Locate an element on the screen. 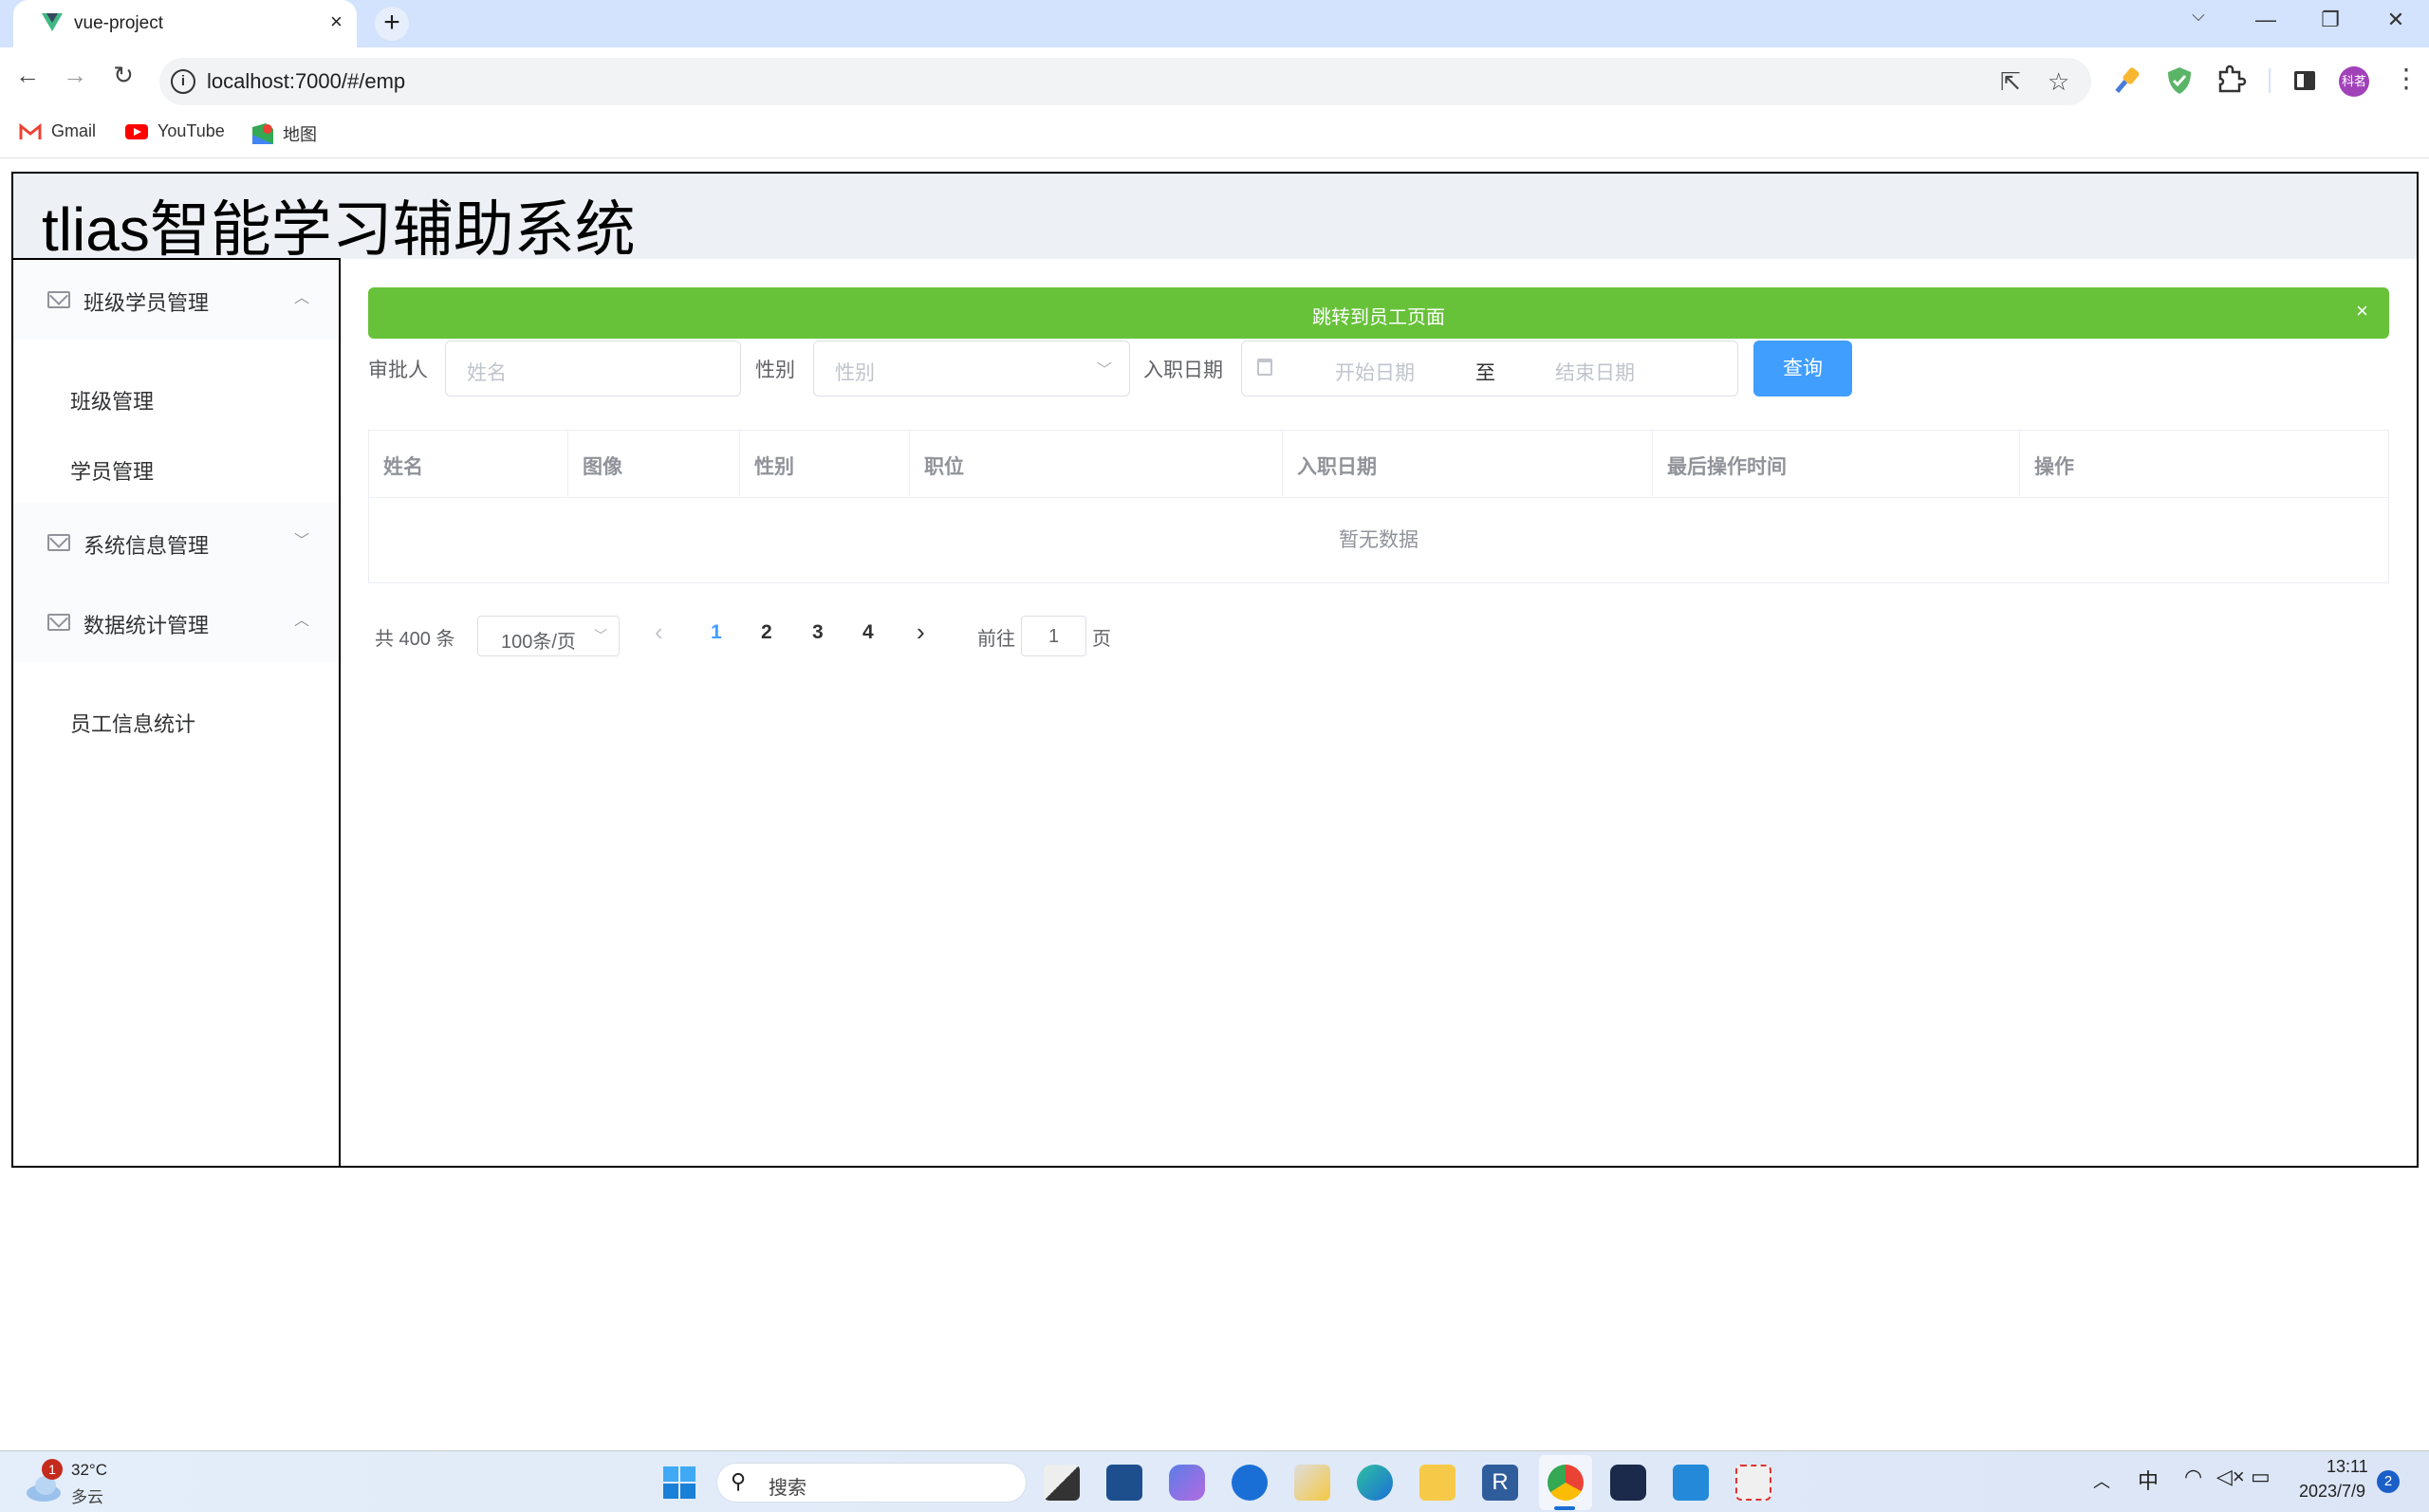 Image resolution: width=2429 pixels, height=1512 pixels. success-alert: 跳转到员工页面 × is located at coordinates (1378, 313).